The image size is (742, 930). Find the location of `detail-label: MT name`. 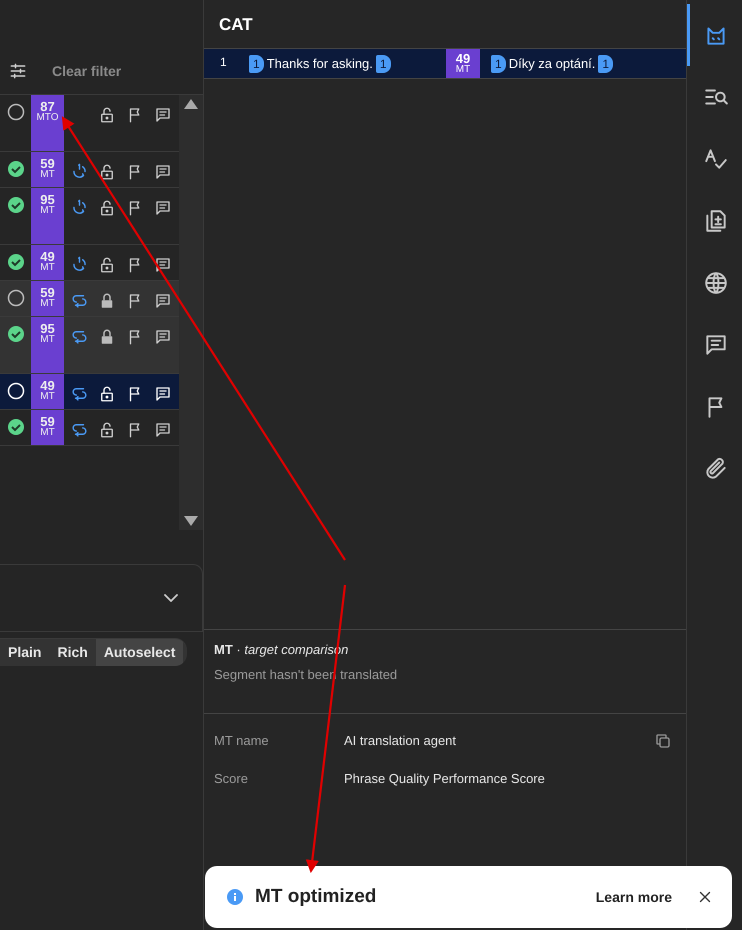

detail-label: MT name is located at coordinates (242, 741).